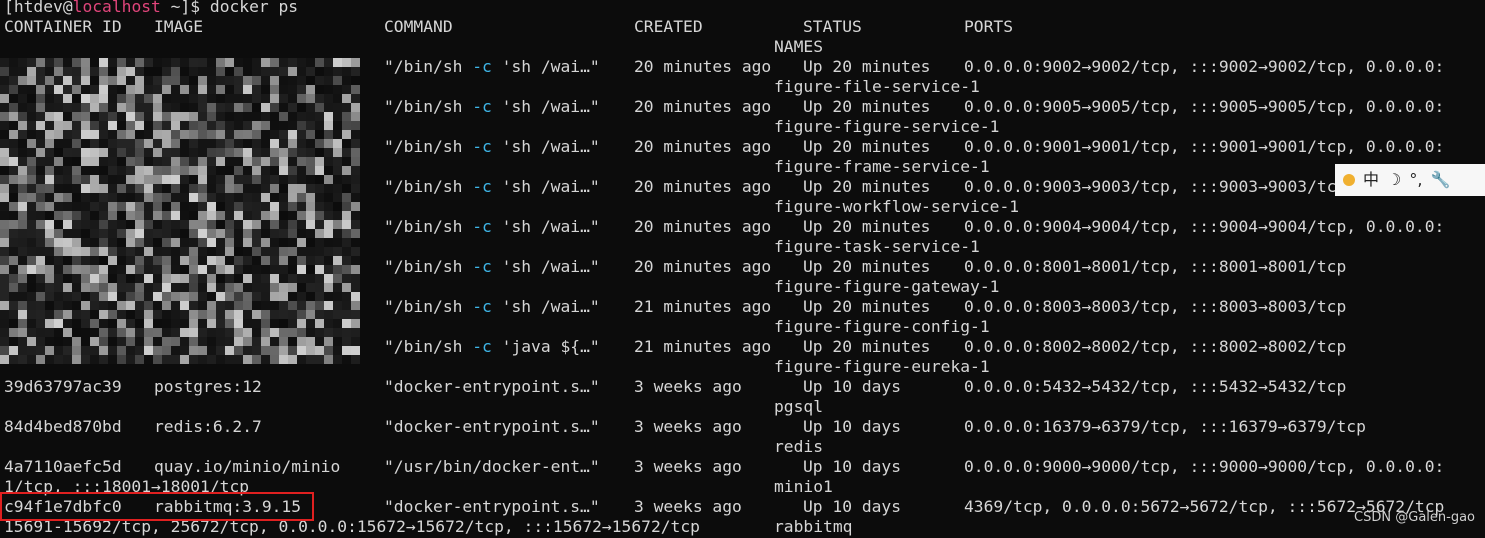 This screenshot has height=538, width=1485. Describe the element at coordinates (799, 46) in the screenshot. I see `header-names: NAMES` at that location.